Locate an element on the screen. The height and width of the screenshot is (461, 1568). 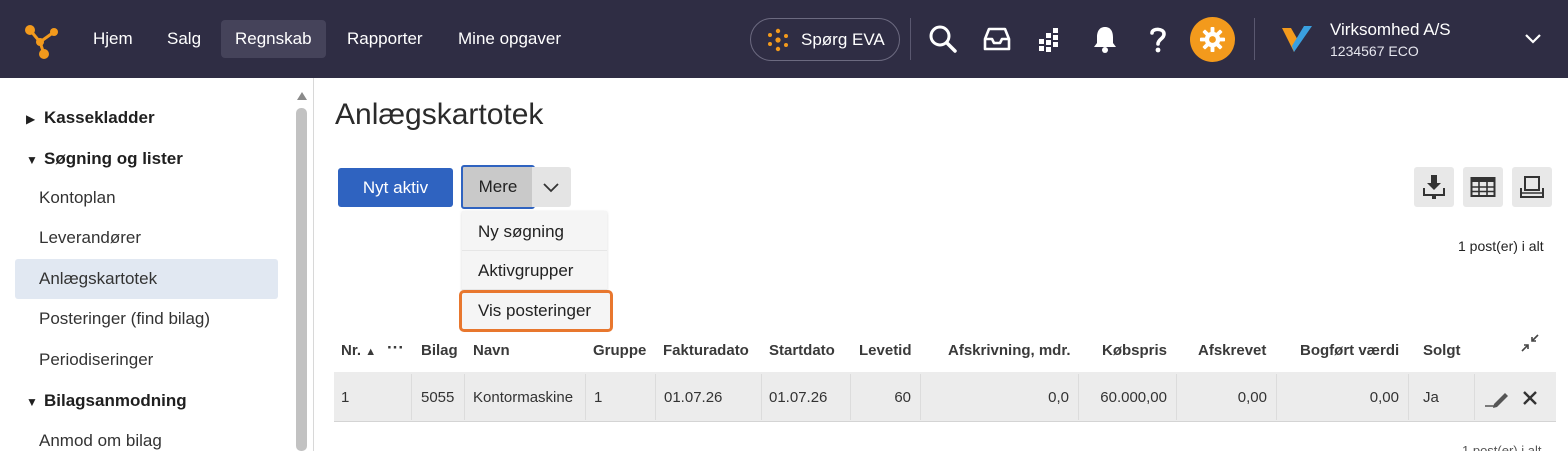
sidebar-group-label: Bilagsanmodning is located at coordinates (115, 400).